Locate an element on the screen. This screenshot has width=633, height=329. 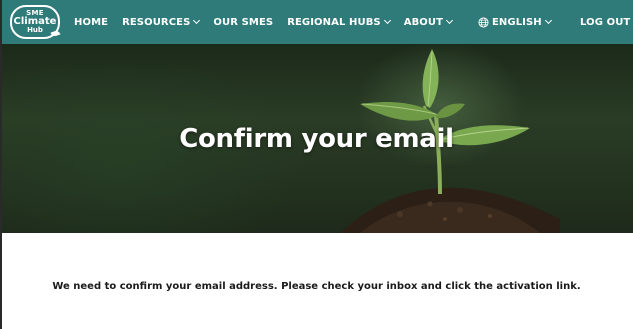
nav-home: HOME is located at coordinates (91, 22).